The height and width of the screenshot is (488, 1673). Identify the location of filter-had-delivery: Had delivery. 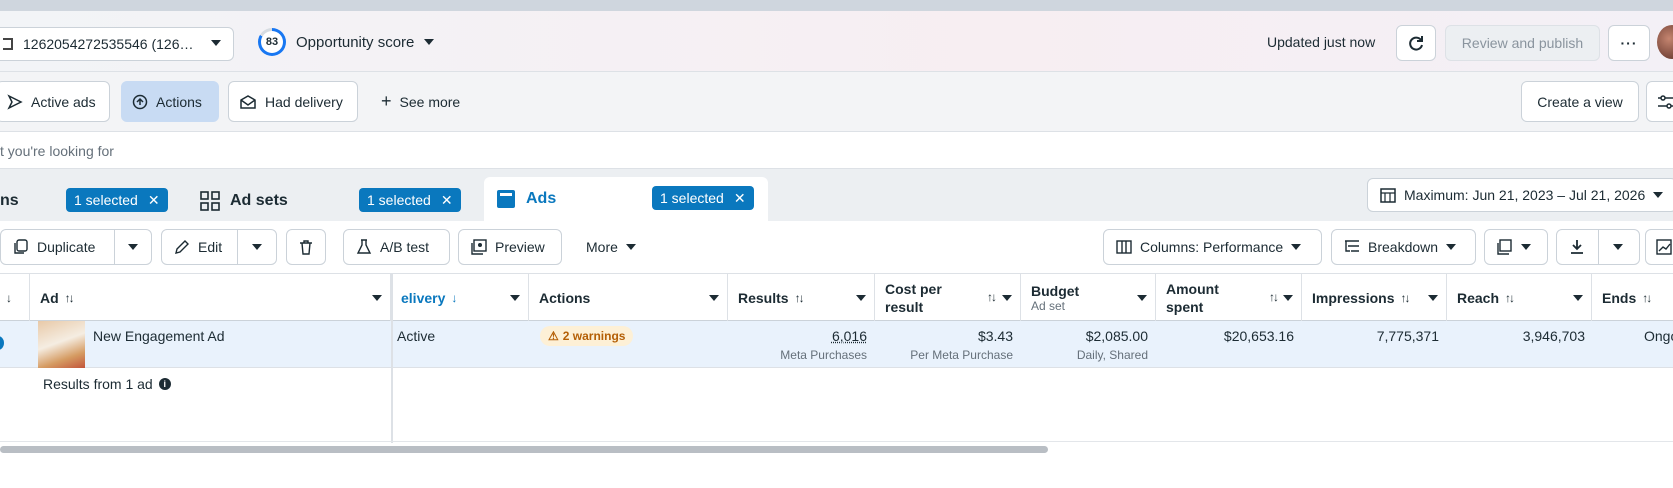
(293, 101).